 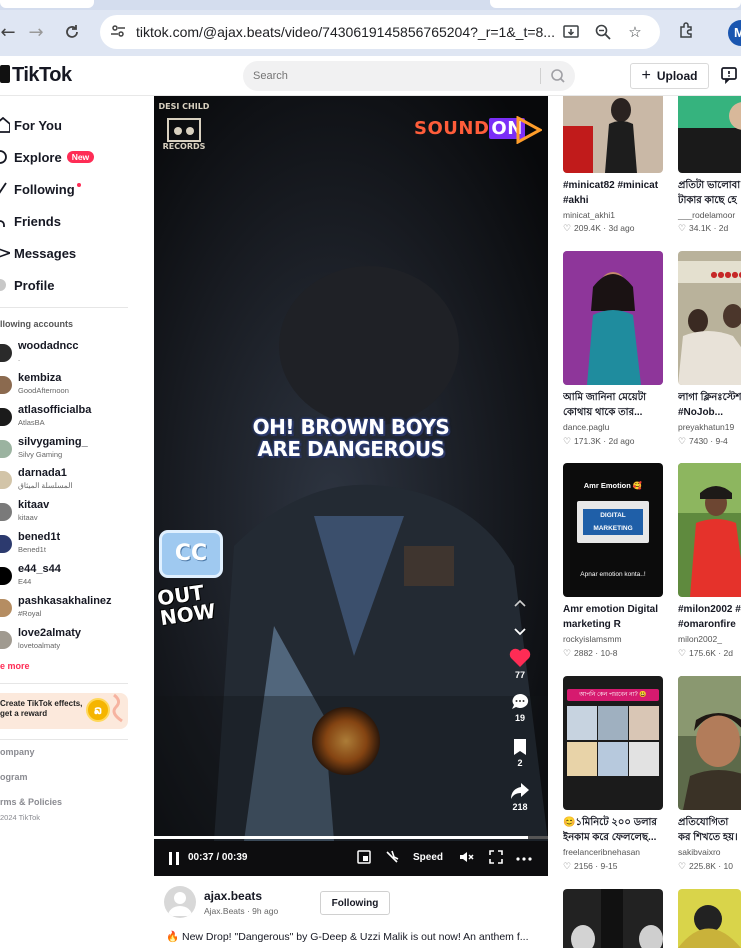 What do you see at coordinates (39, 537) in the screenshot?
I see `account-name: bened1t` at bounding box center [39, 537].